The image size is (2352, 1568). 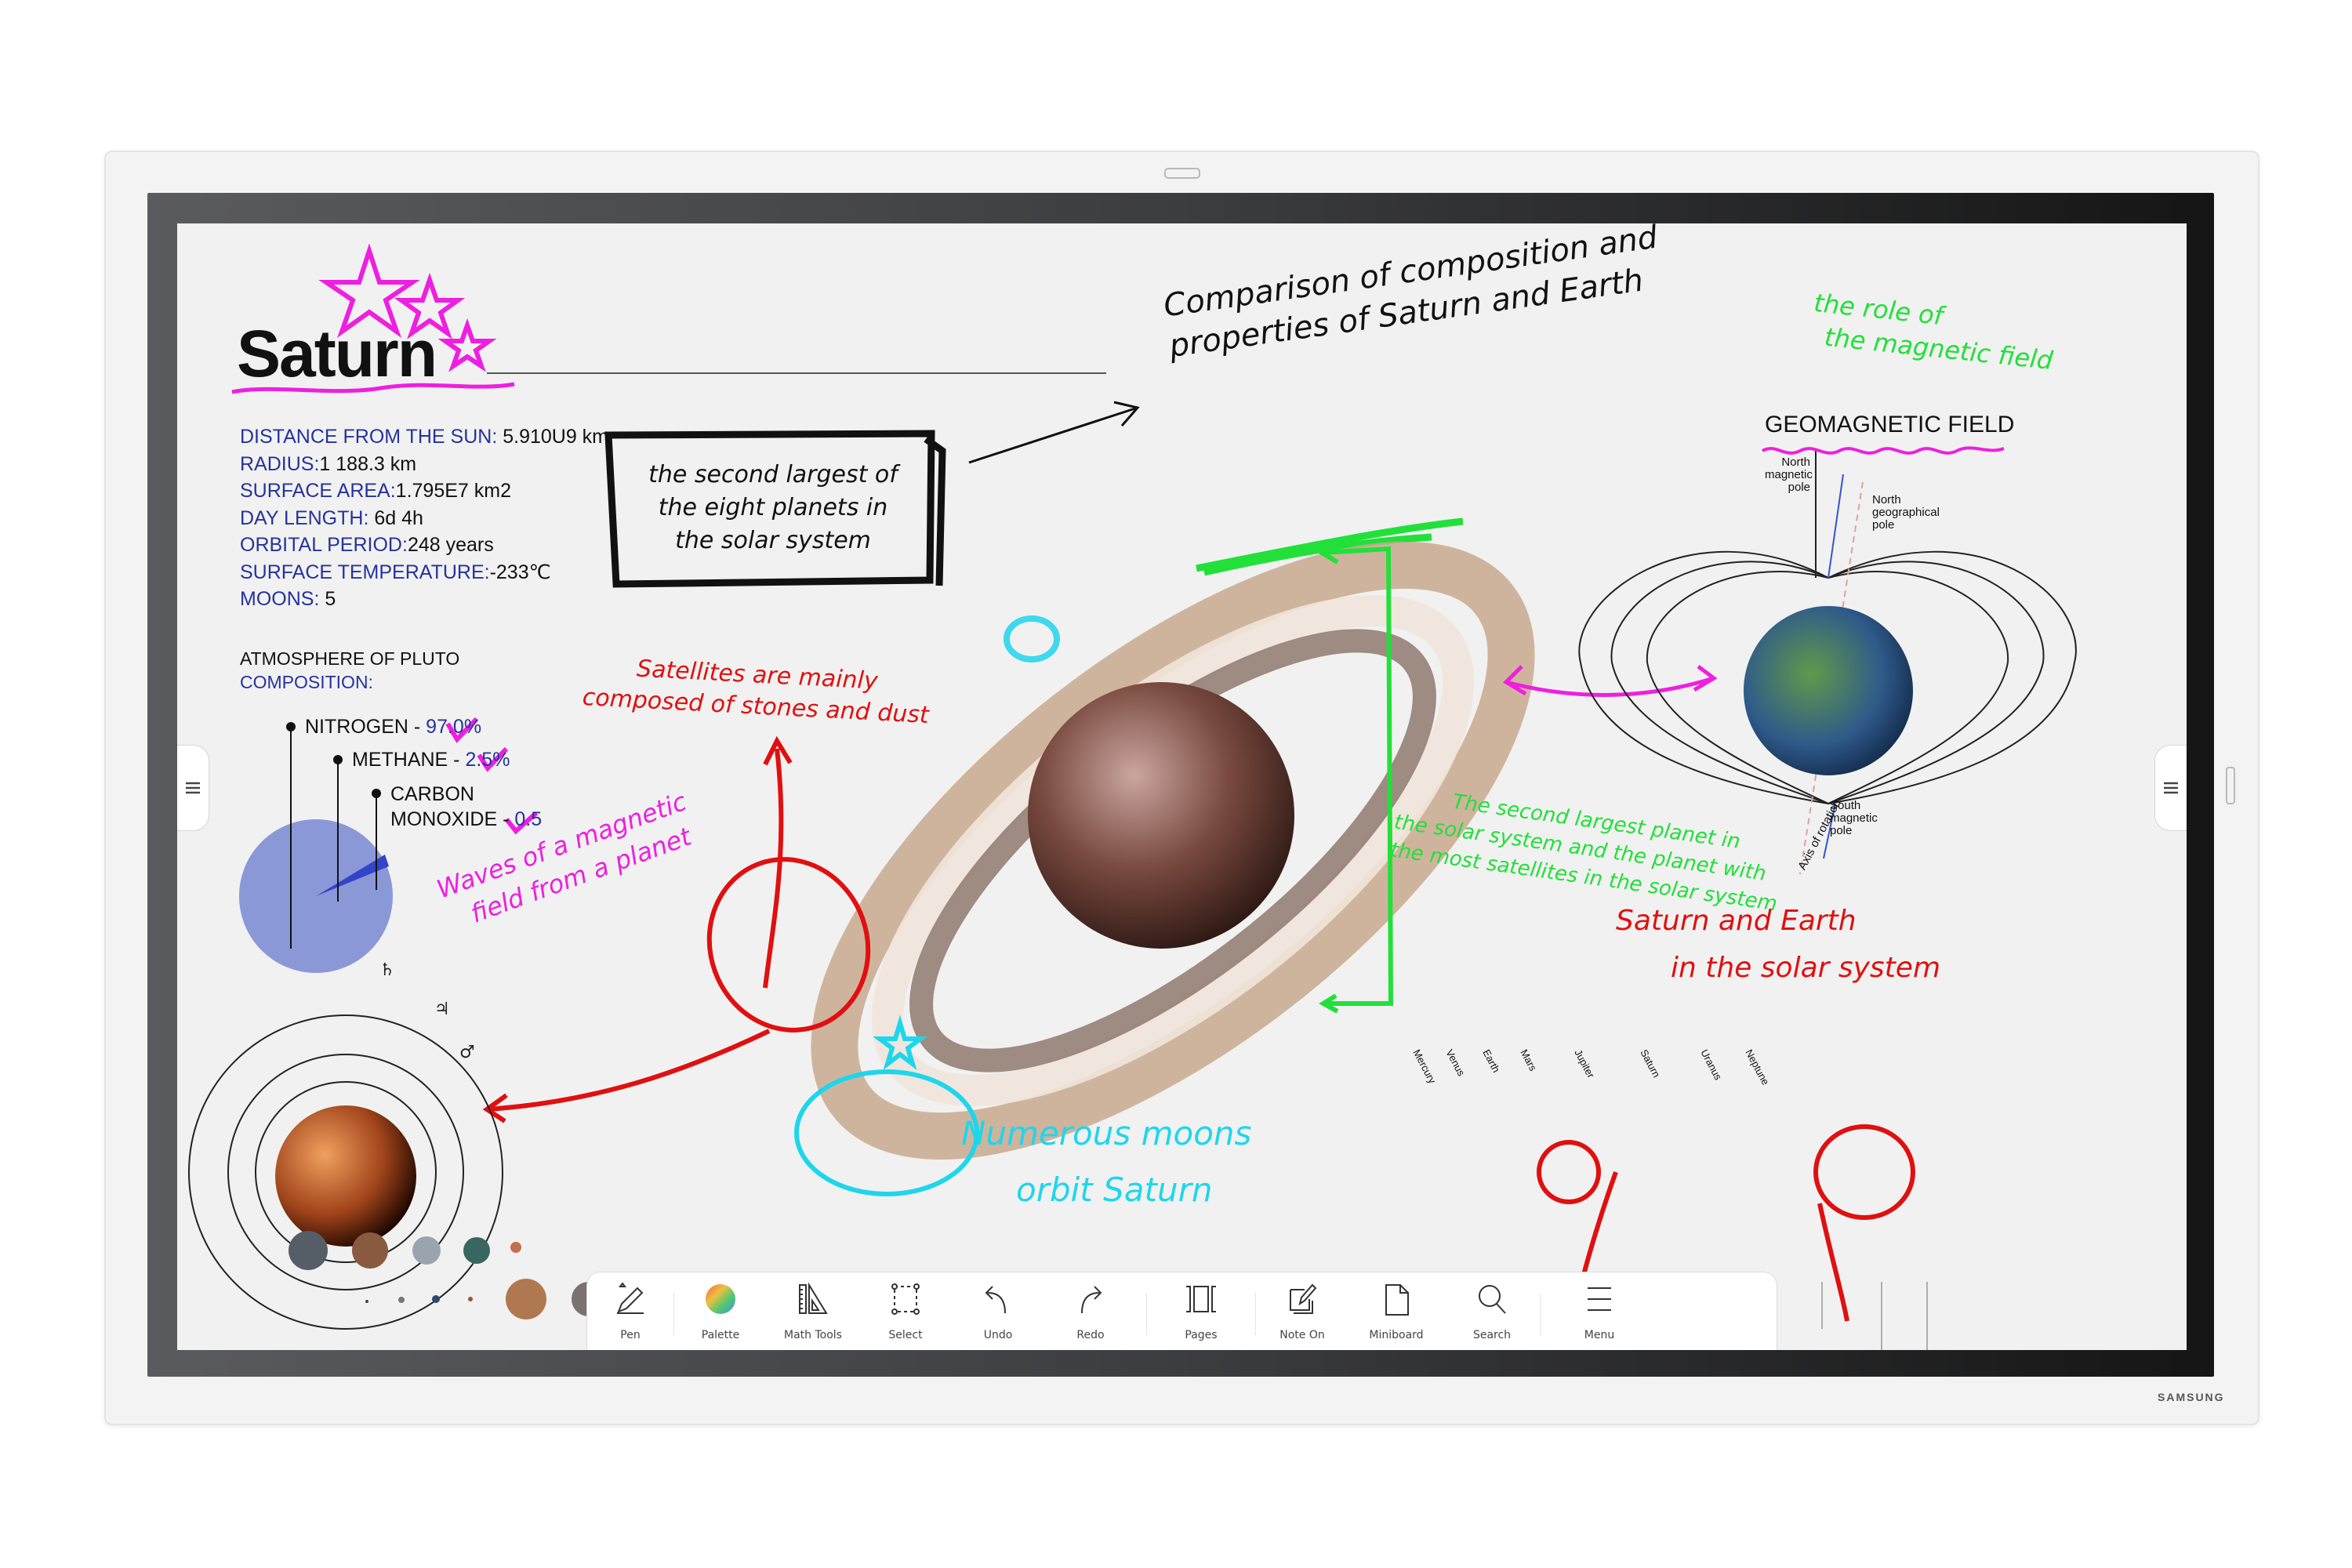 I want to click on jupiter-symbol: ♃, so click(x=442, y=1010).